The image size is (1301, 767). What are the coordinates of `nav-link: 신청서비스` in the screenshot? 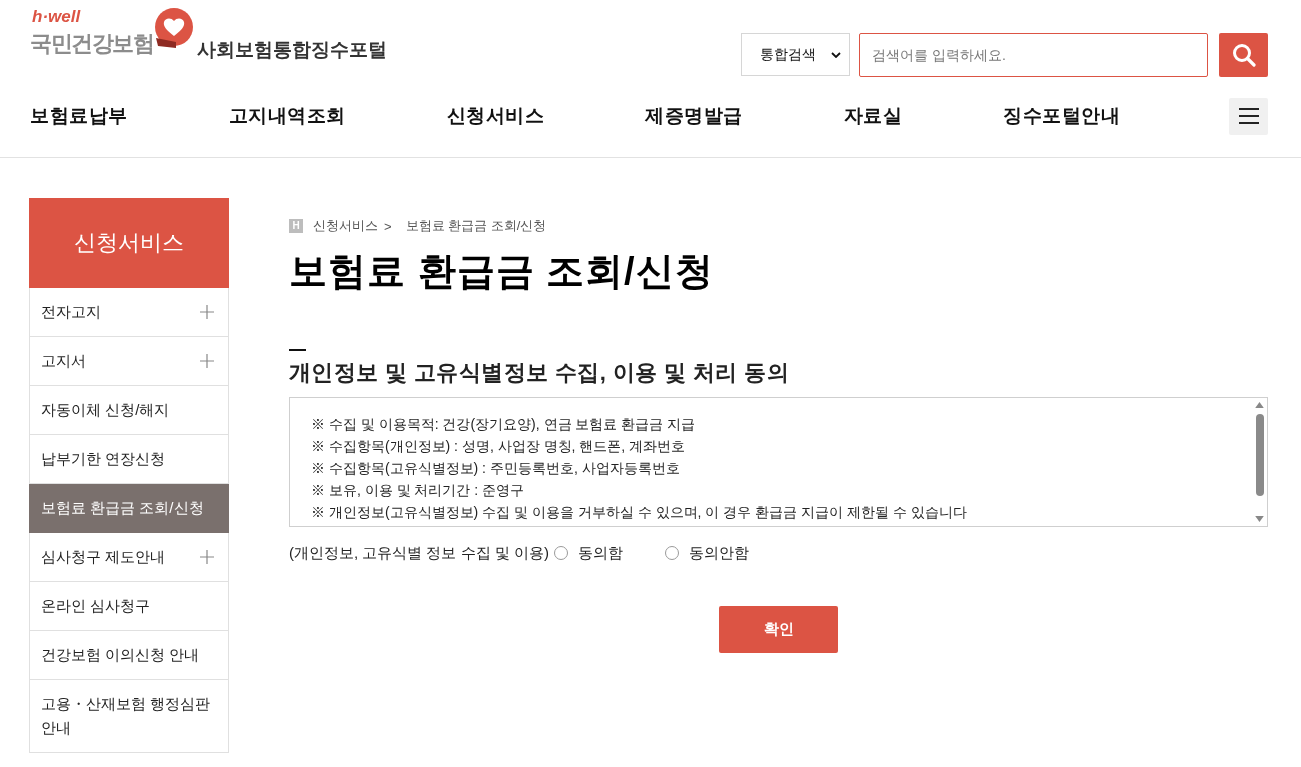 It's located at (495, 116).